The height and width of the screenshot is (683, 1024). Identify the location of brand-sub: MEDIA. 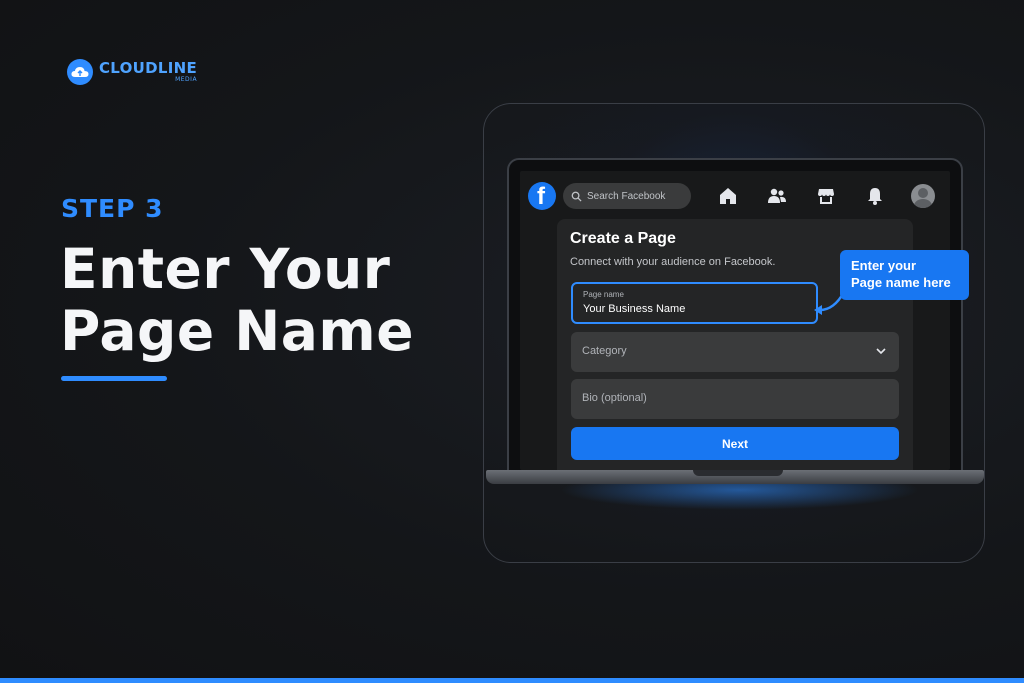
(186, 79).